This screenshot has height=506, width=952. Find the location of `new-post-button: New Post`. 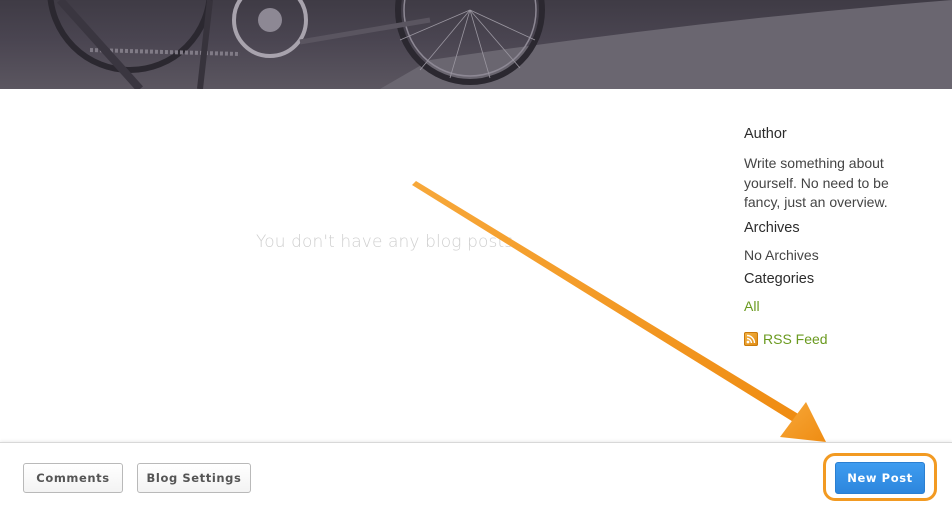

new-post-button: New Post is located at coordinates (880, 478).